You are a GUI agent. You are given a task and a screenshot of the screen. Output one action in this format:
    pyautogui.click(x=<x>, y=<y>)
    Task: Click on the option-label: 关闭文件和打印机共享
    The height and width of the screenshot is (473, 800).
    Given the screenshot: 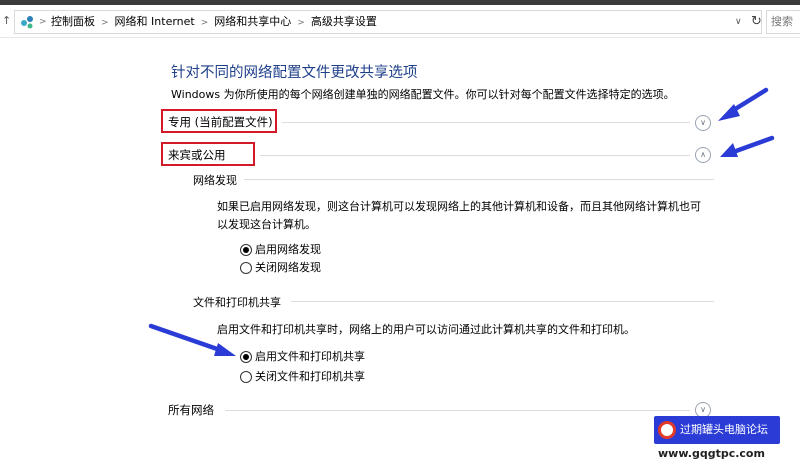 What is the action you would take?
    pyautogui.click(x=310, y=376)
    